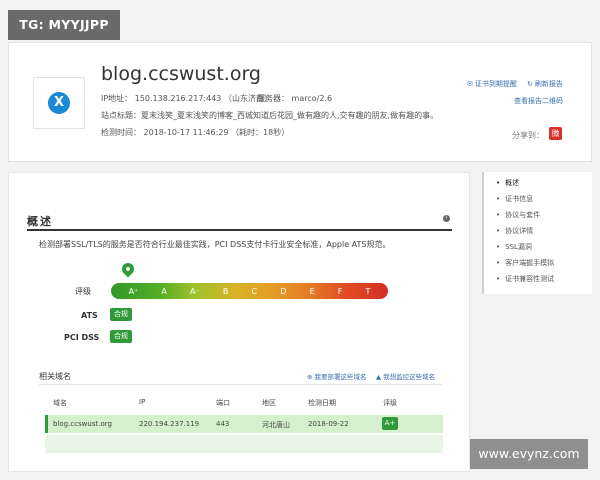 The image size is (600, 480). Describe the element at coordinates (312, 291) in the screenshot. I see `grade-e: E` at that location.